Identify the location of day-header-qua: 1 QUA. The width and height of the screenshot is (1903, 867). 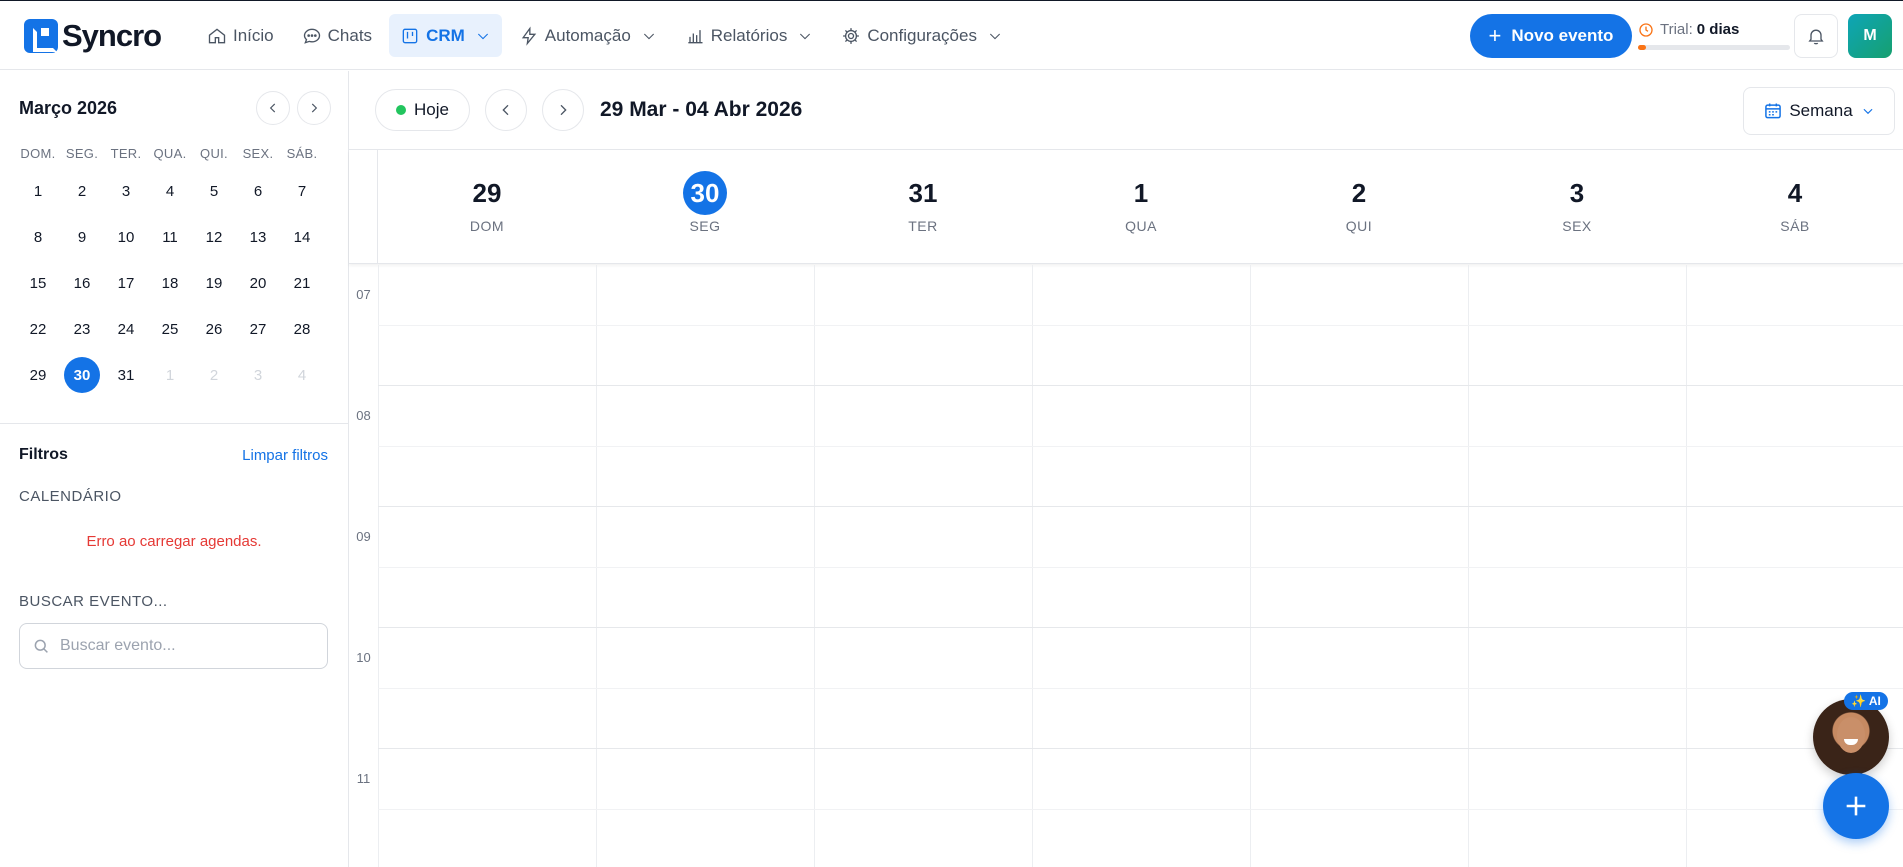
(1141, 207).